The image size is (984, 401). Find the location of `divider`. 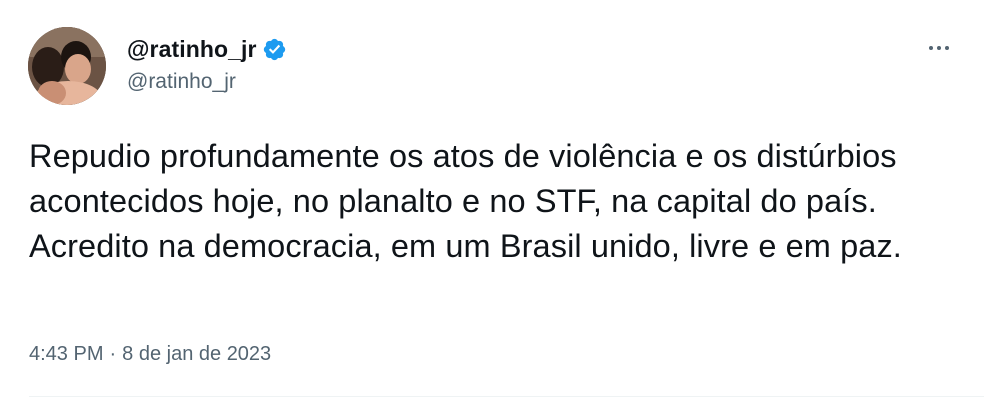

divider is located at coordinates (506, 396).